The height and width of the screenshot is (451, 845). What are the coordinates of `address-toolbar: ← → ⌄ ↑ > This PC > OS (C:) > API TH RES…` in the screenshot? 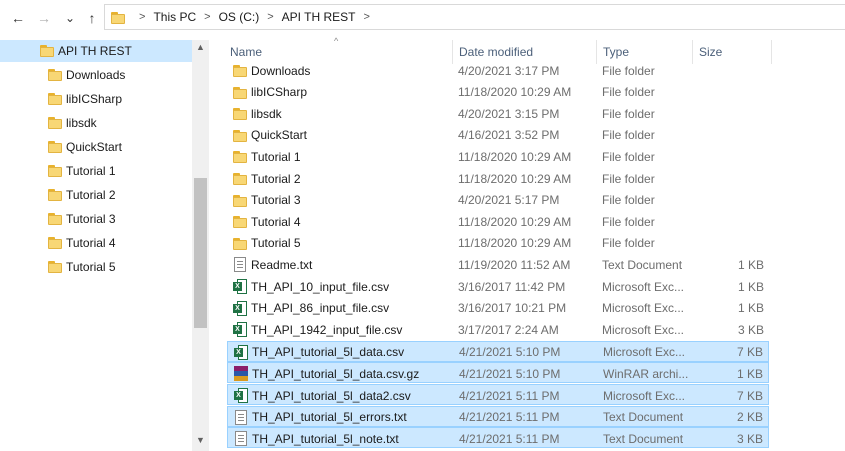 It's located at (422, 18).